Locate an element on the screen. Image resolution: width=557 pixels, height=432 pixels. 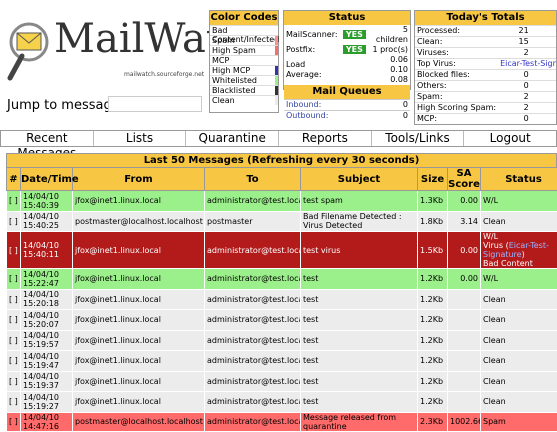
column-header: SA Score is located at coordinates (464, 179).